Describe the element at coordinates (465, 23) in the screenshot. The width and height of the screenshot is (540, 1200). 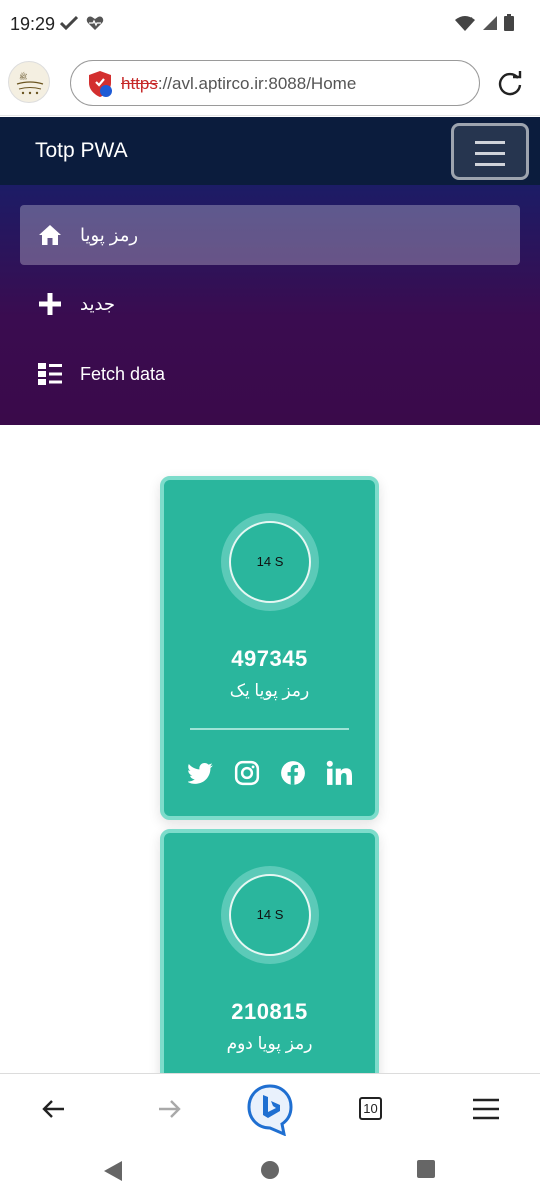
I see `wifi-icon: x` at that location.